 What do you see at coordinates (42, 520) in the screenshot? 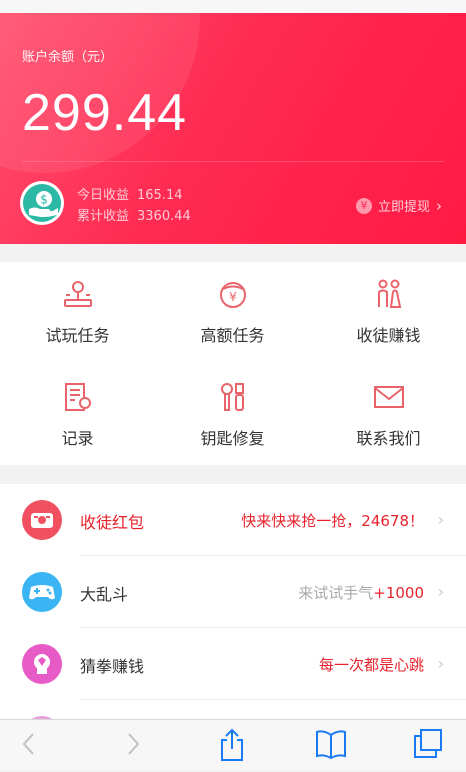
I see `red-envelope-icon` at bounding box center [42, 520].